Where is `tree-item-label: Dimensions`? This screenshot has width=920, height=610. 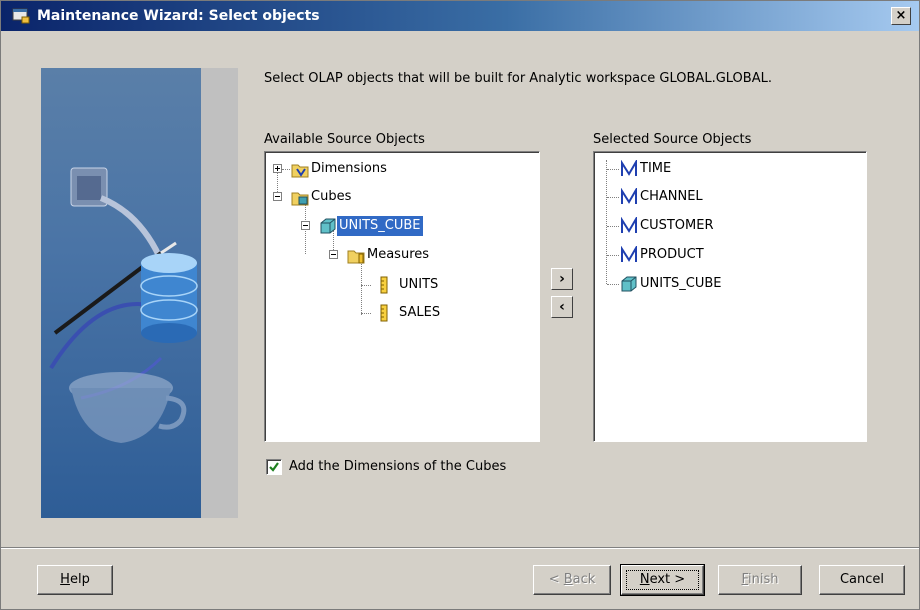
tree-item-label: Dimensions is located at coordinates (349, 168).